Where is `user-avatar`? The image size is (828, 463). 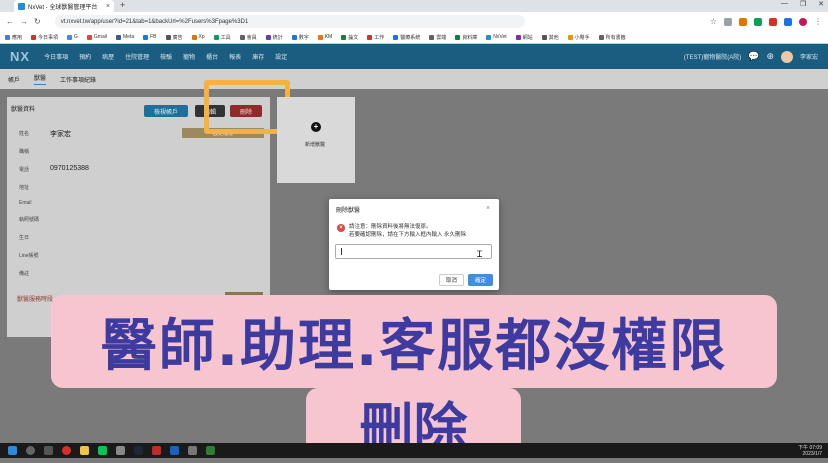 user-avatar is located at coordinates (786, 56).